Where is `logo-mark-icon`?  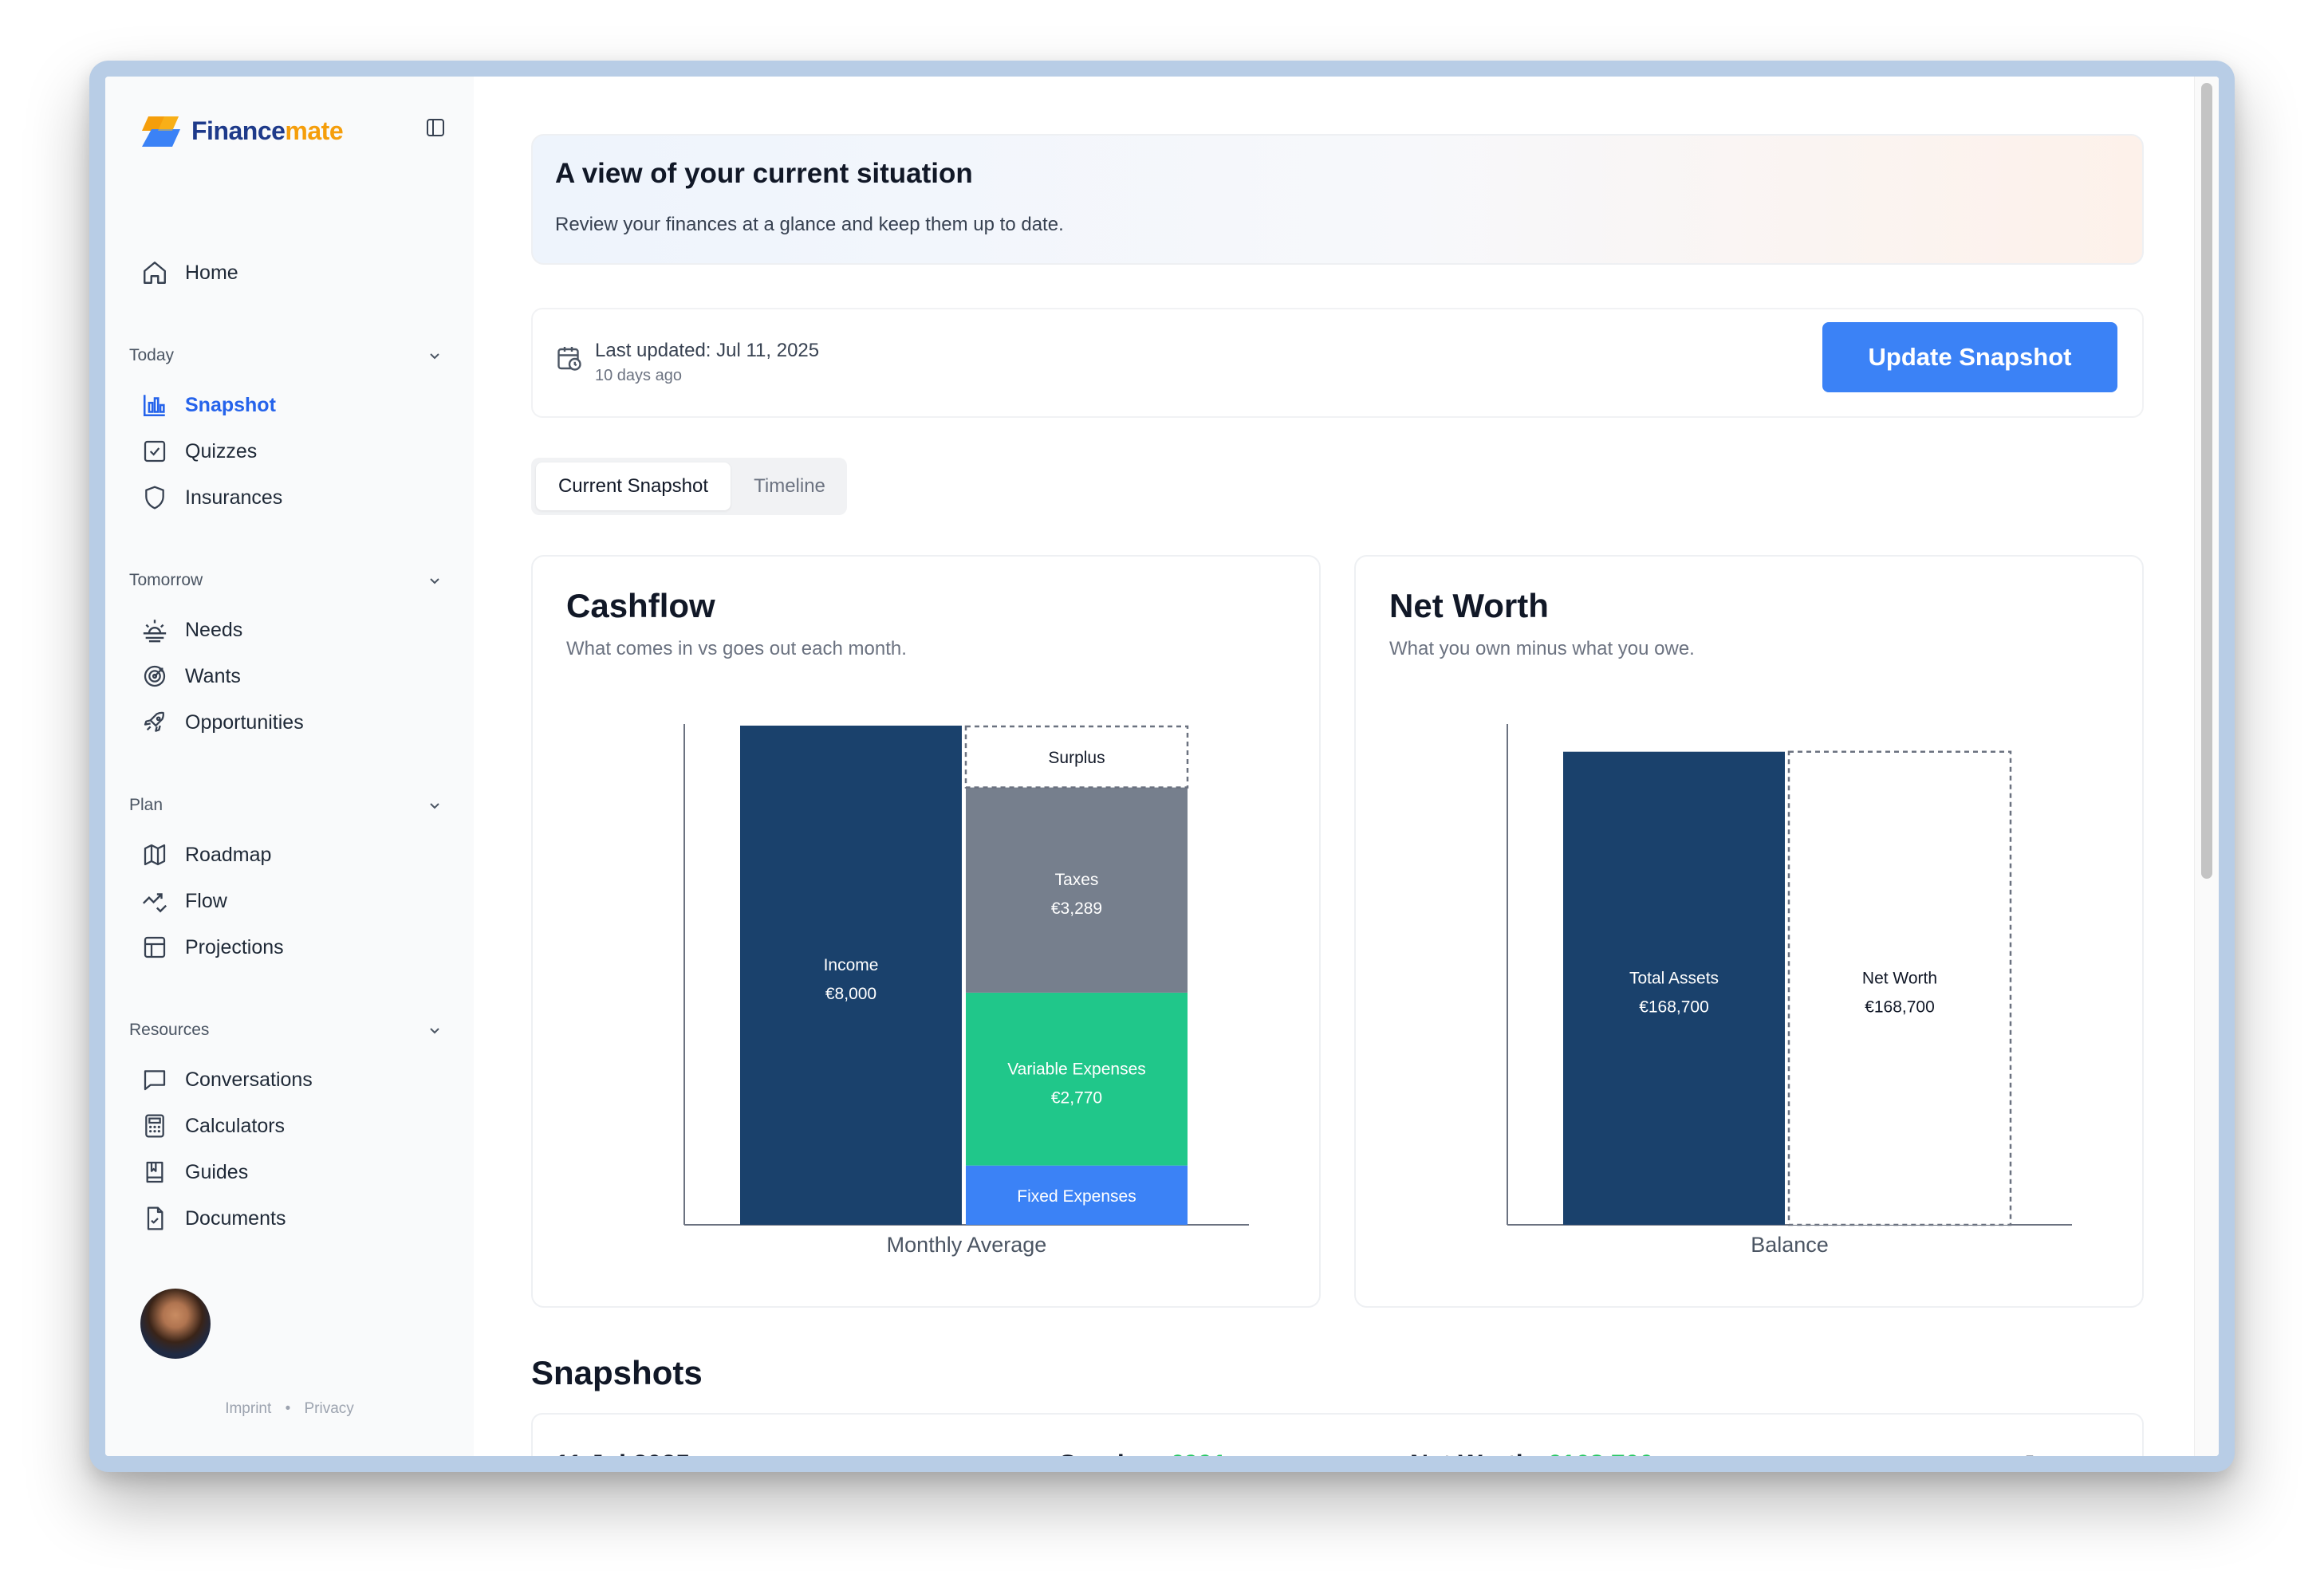
logo-mark-icon is located at coordinates (161, 131).